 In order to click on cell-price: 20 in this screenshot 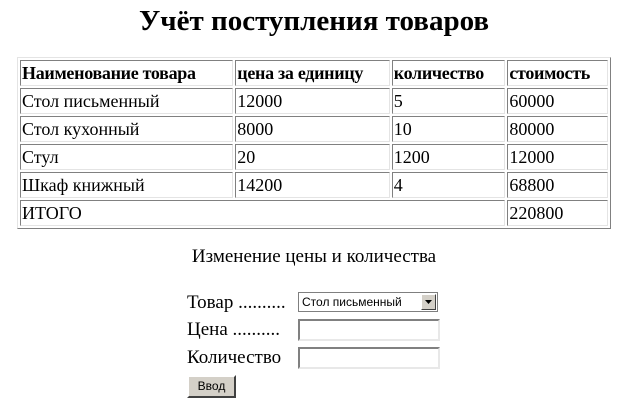, I will do `click(312, 157)`.